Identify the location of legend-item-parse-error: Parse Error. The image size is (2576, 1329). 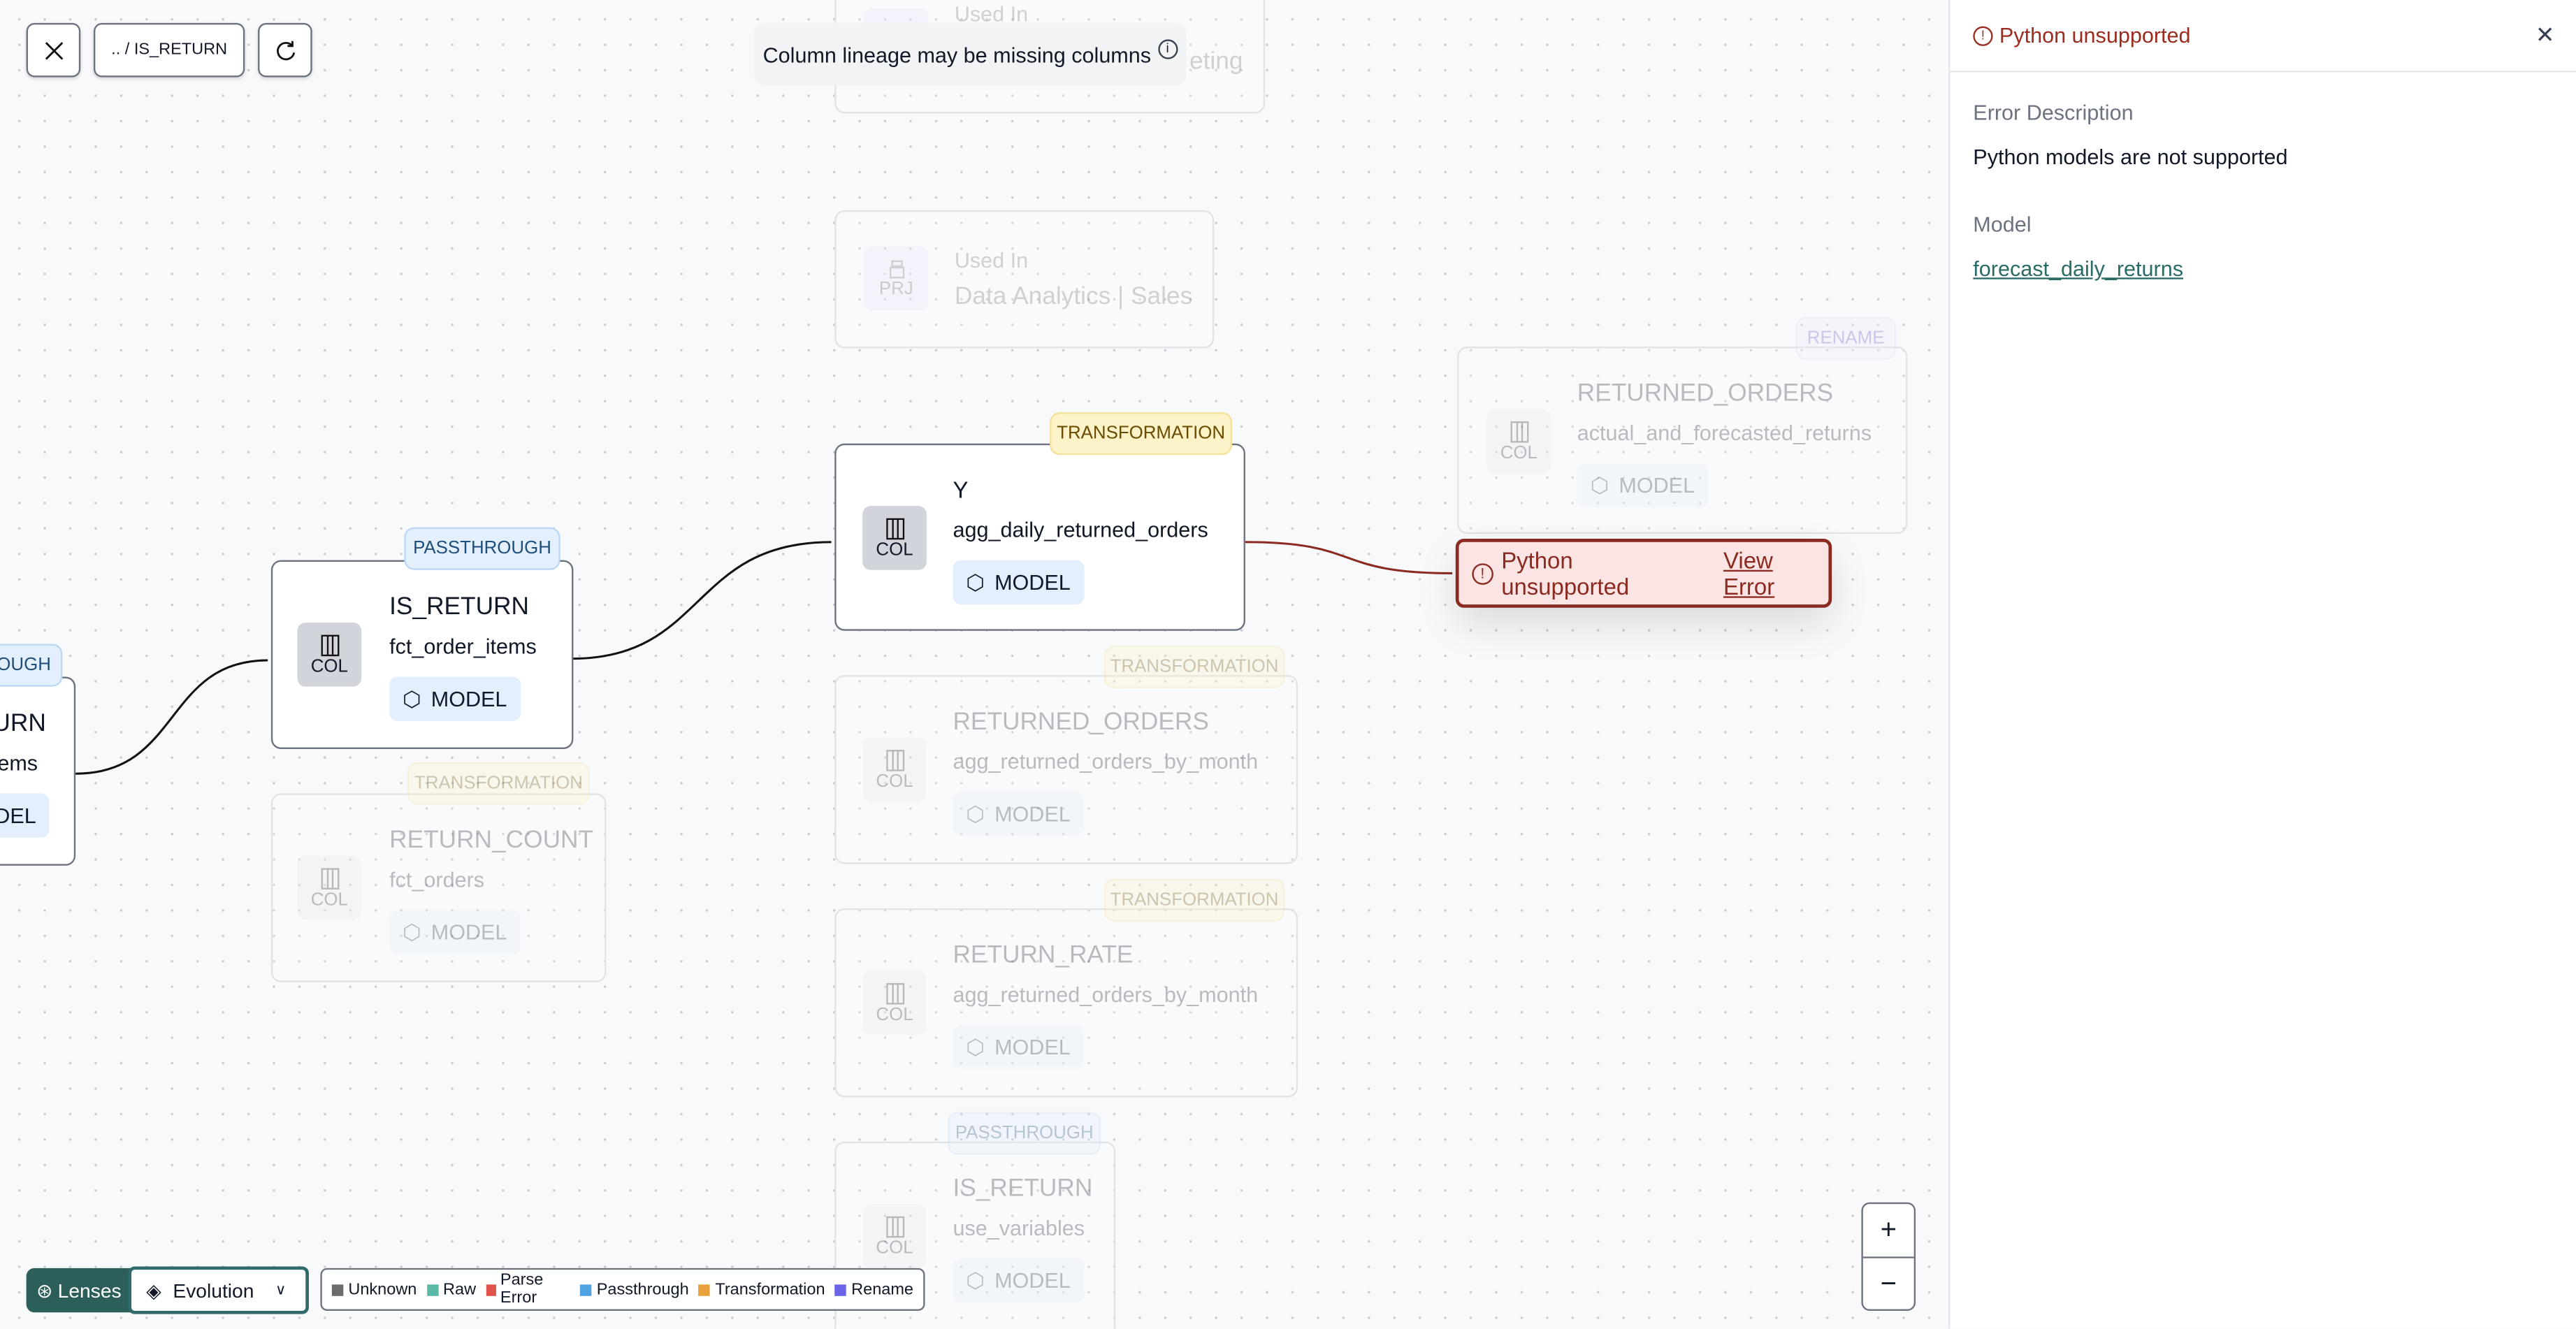
(528, 1289).